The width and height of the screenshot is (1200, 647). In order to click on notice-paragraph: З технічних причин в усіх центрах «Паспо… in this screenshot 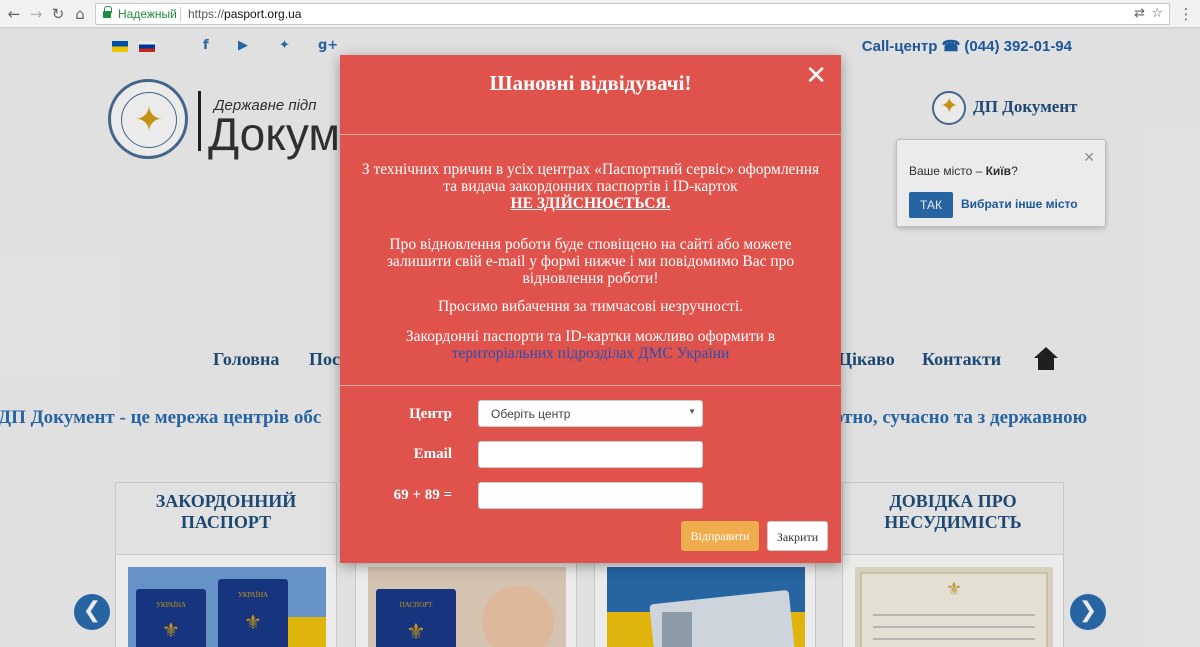, I will do `click(590, 186)`.